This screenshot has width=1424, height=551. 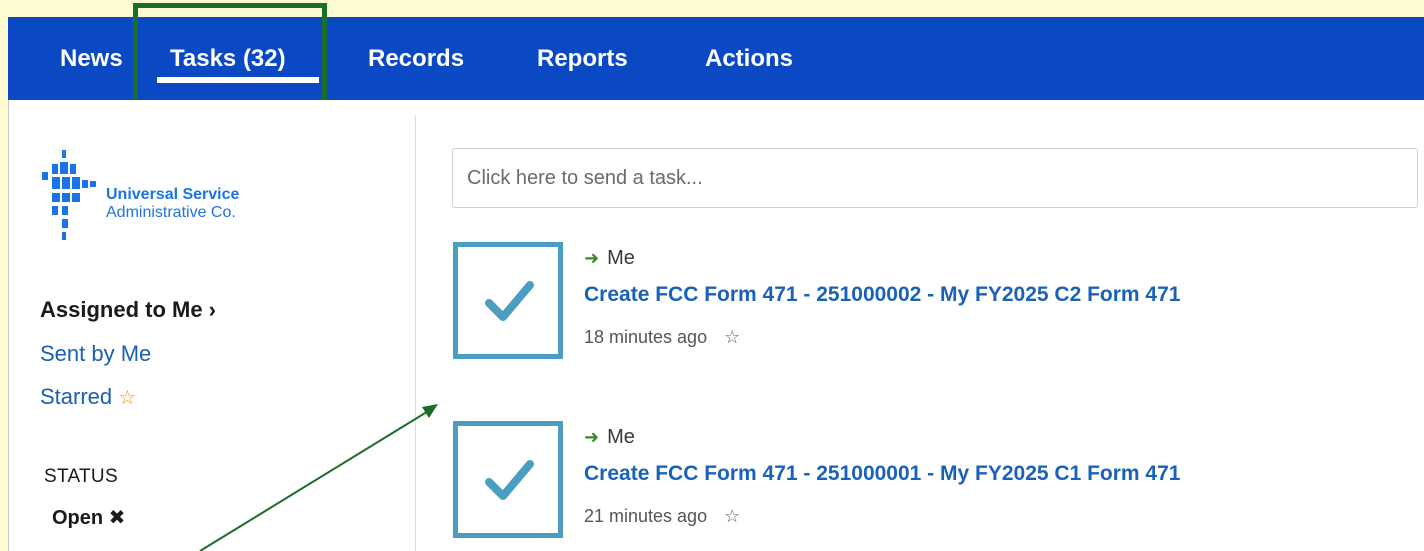 What do you see at coordinates (416, 59) in the screenshot?
I see `nav-tab-records: Records` at bounding box center [416, 59].